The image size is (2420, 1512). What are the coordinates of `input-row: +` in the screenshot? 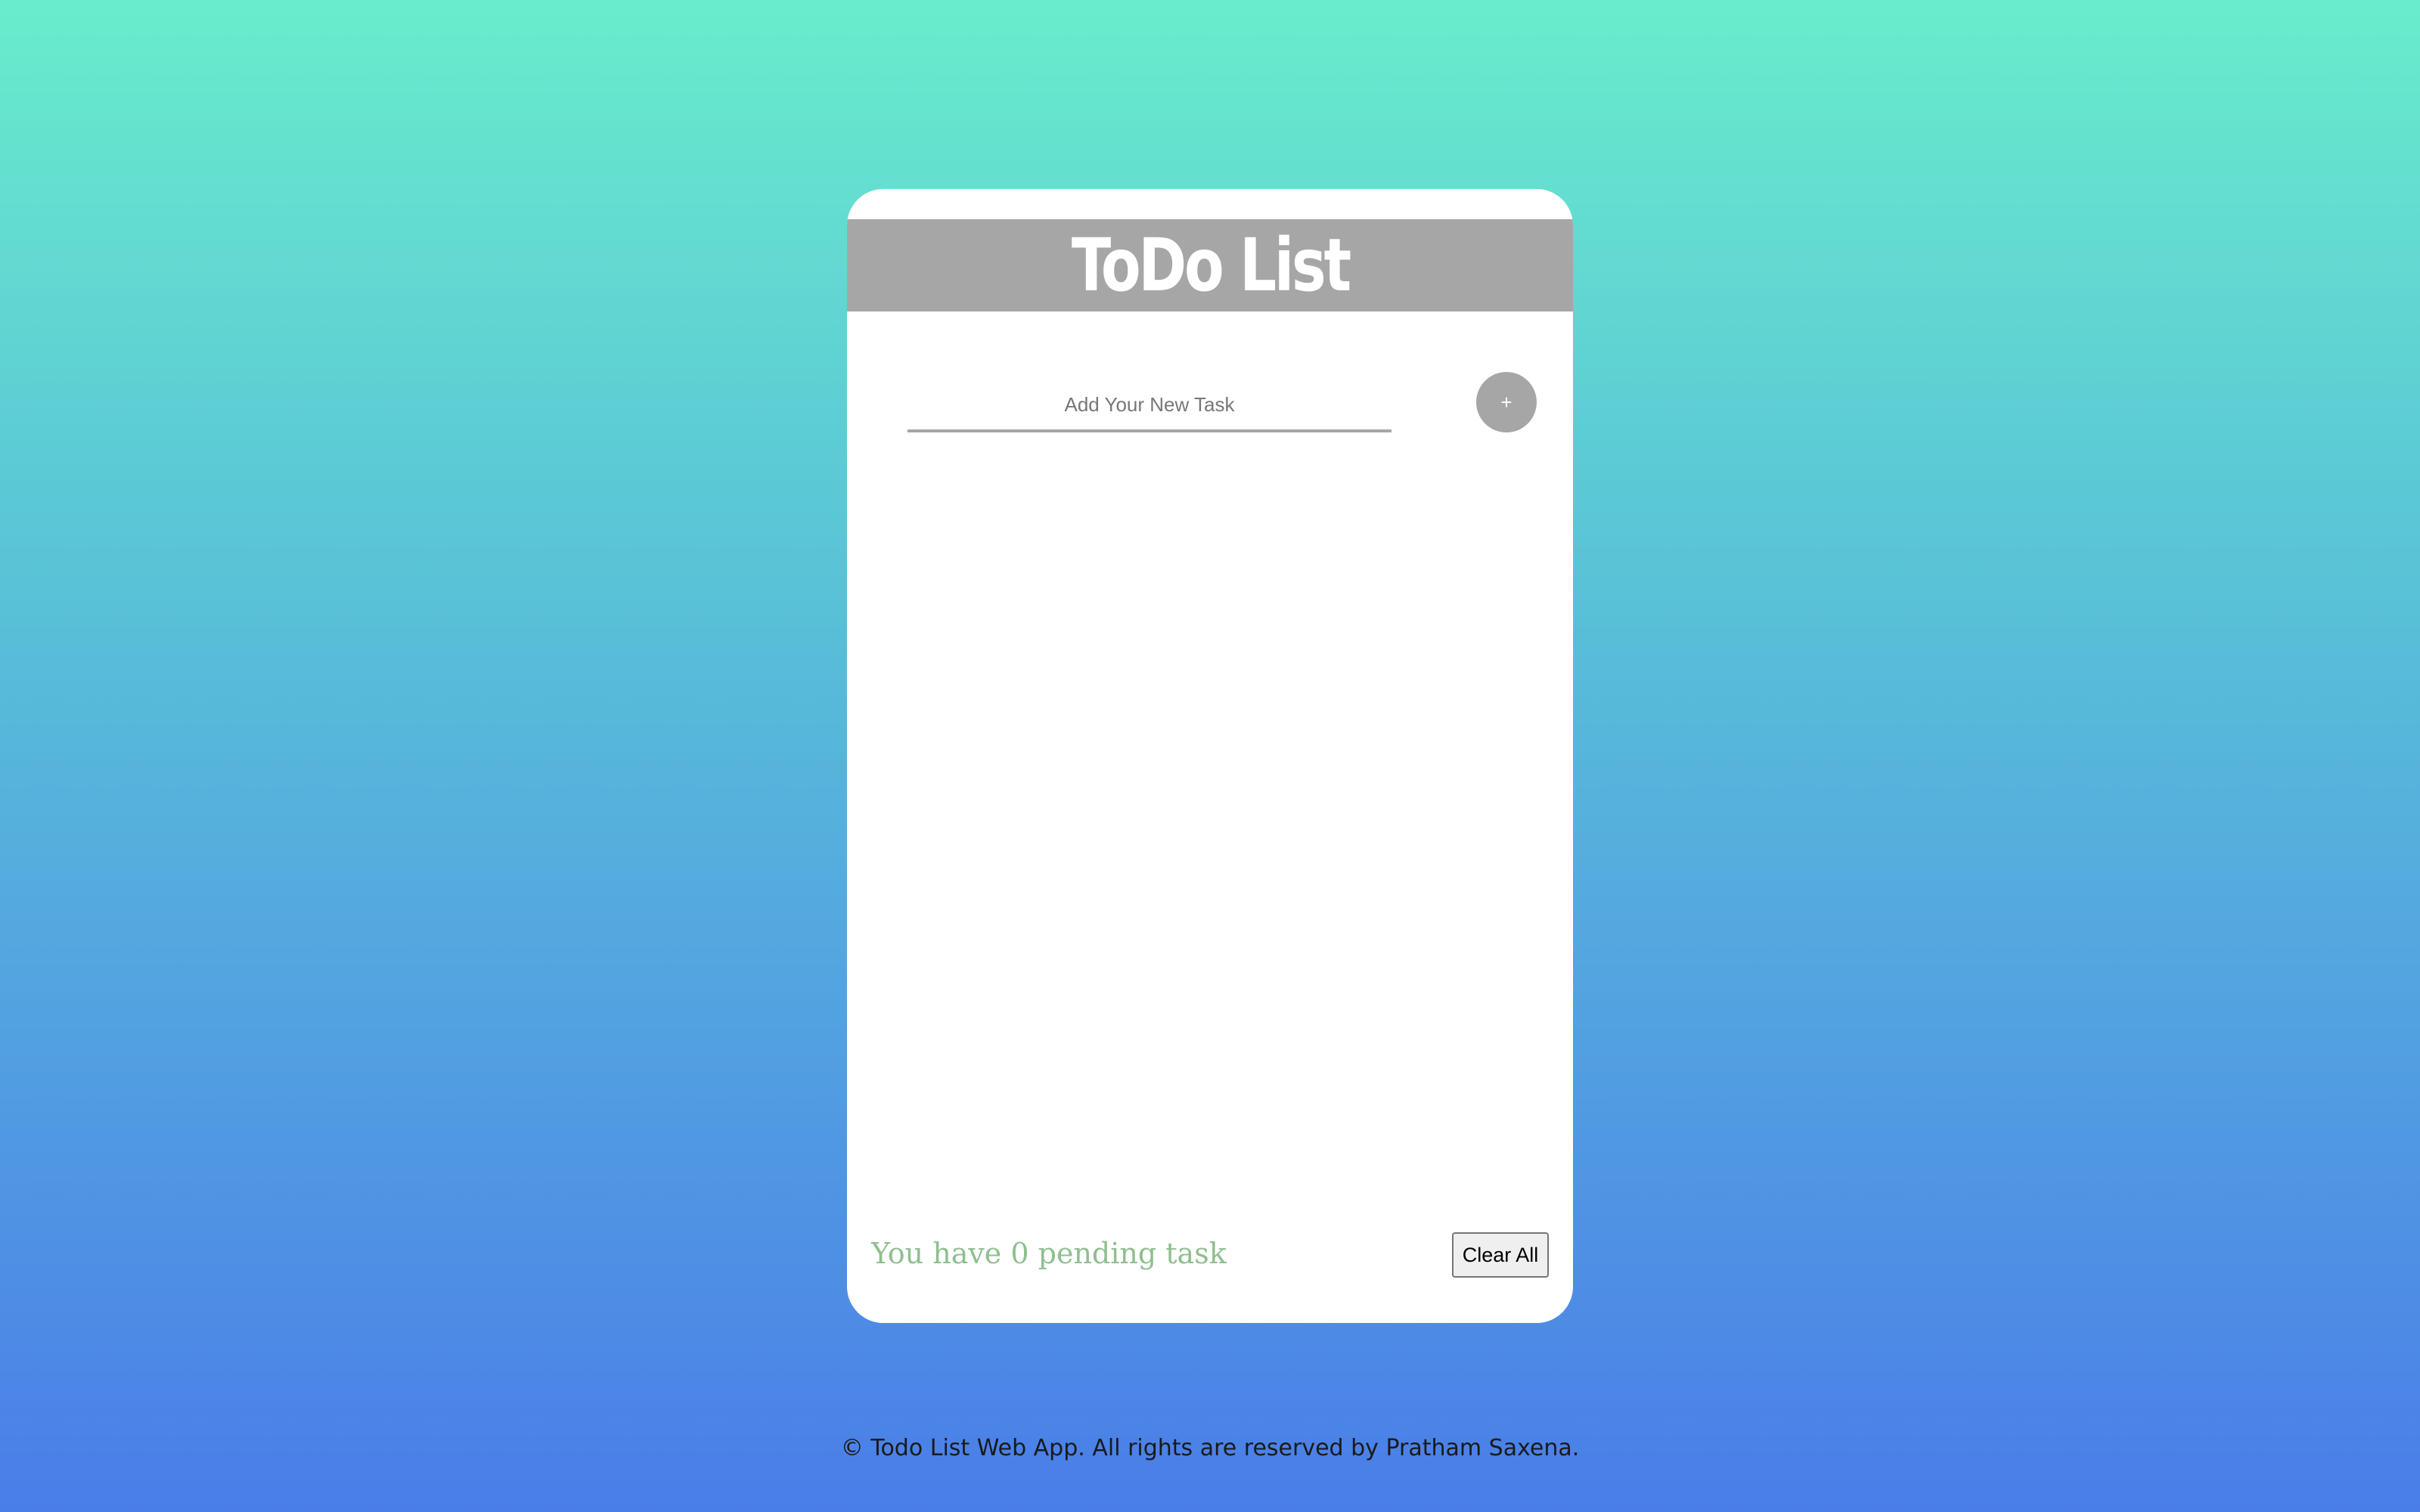 It's located at (1222, 406).